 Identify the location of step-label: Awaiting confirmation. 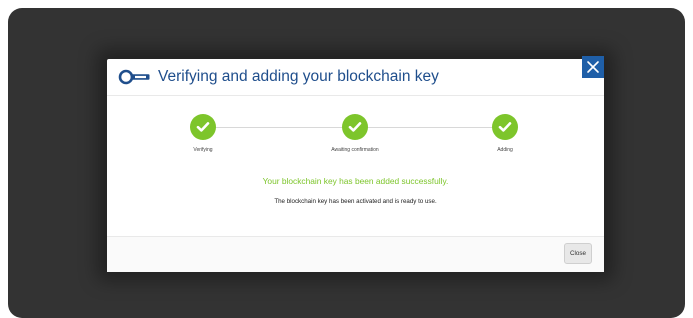
(355, 150).